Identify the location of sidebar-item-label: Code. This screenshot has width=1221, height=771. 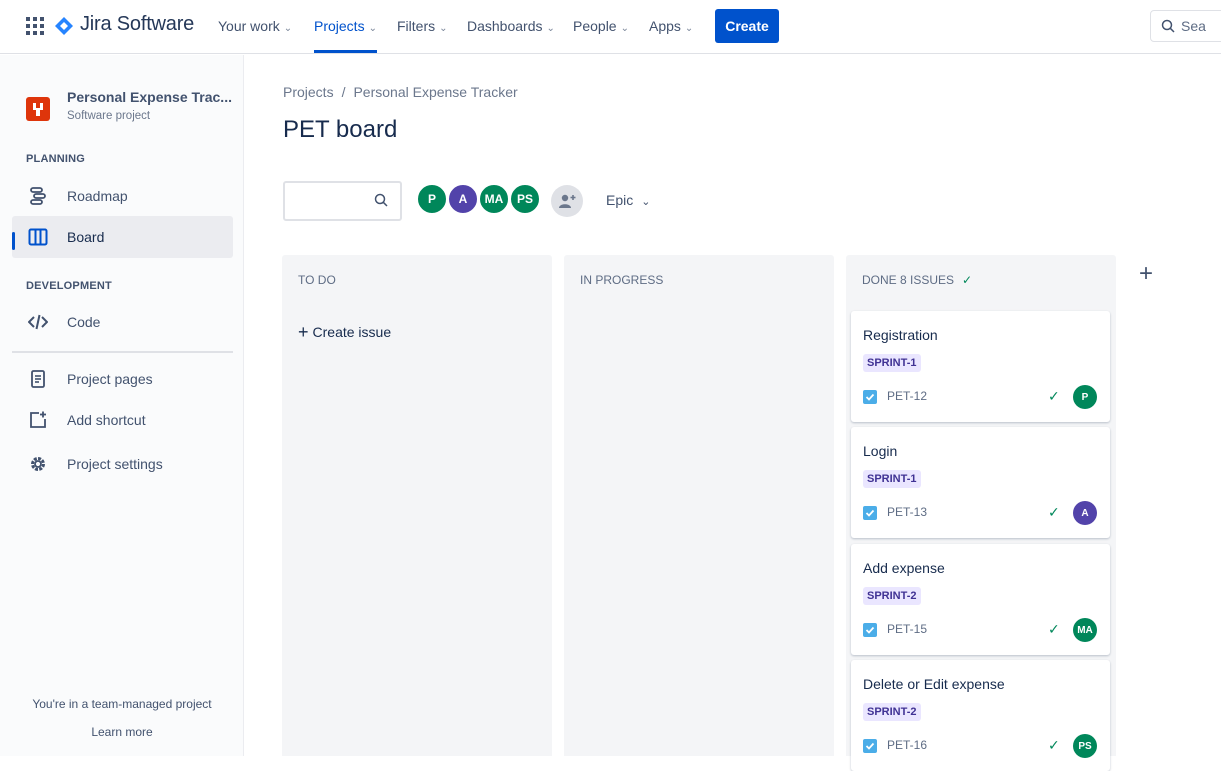
(84, 322).